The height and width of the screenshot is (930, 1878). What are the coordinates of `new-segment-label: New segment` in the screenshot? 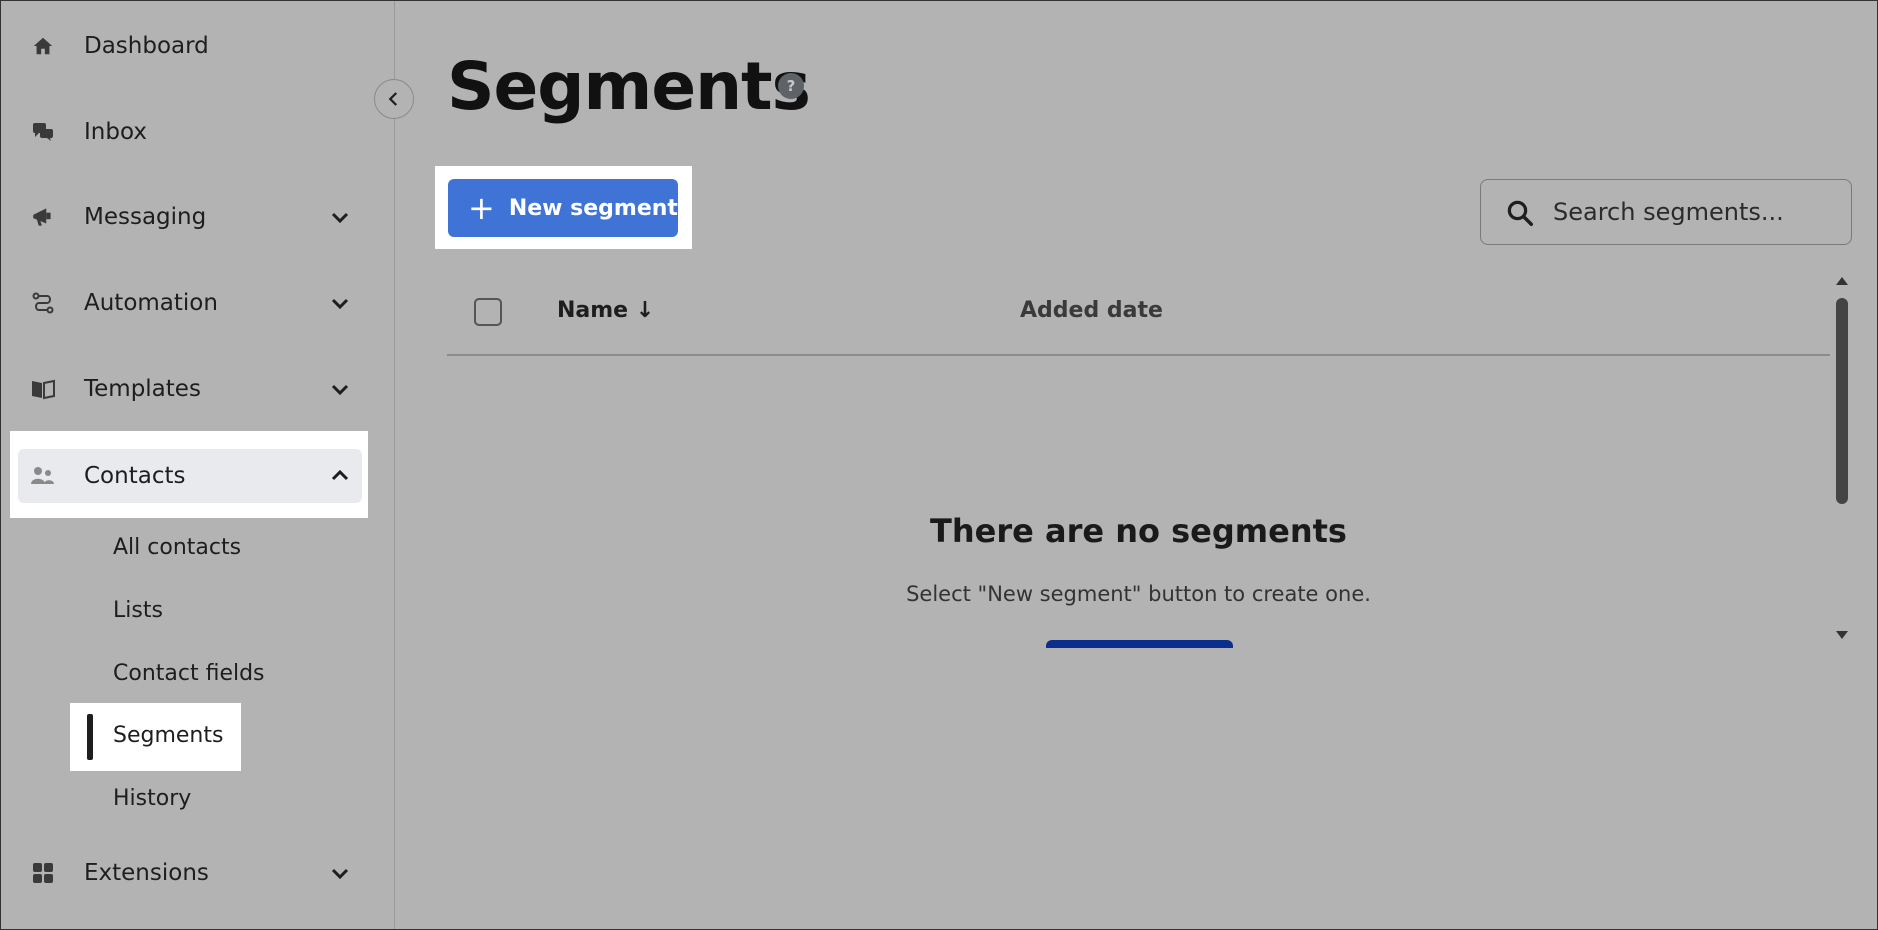 It's located at (593, 208).